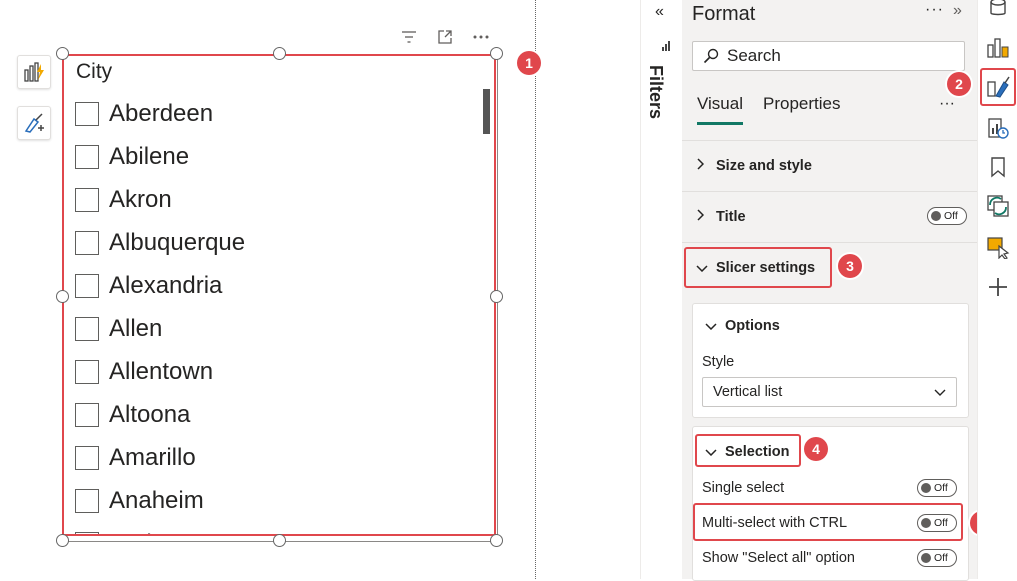 The image size is (1017, 581). What do you see at coordinates (275, 328) in the screenshot?
I see `slicer-item: Allen` at bounding box center [275, 328].